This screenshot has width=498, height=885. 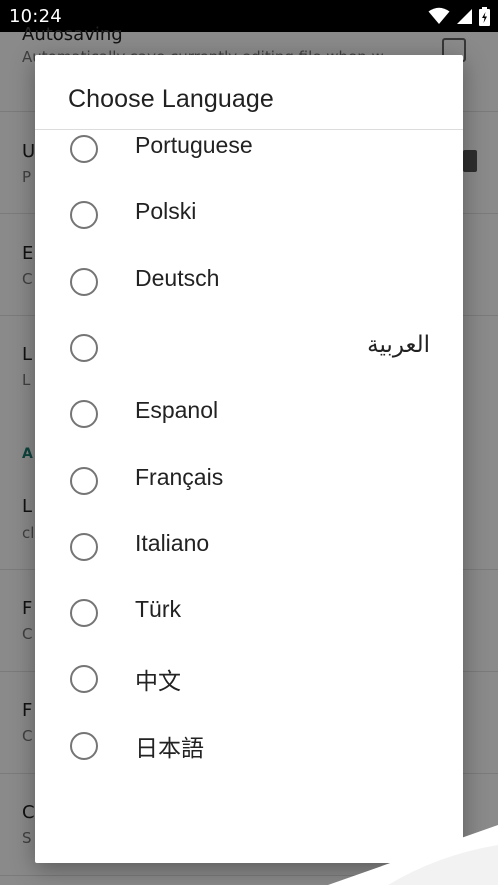 What do you see at coordinates (439, 15) in the screenshot?
I see `wifi-icon` at bounding box center [439, 15].